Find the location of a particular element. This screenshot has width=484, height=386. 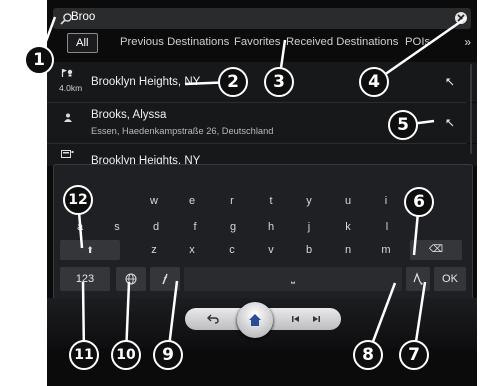

callout-7: 7 is located at coordinates (414, 355).